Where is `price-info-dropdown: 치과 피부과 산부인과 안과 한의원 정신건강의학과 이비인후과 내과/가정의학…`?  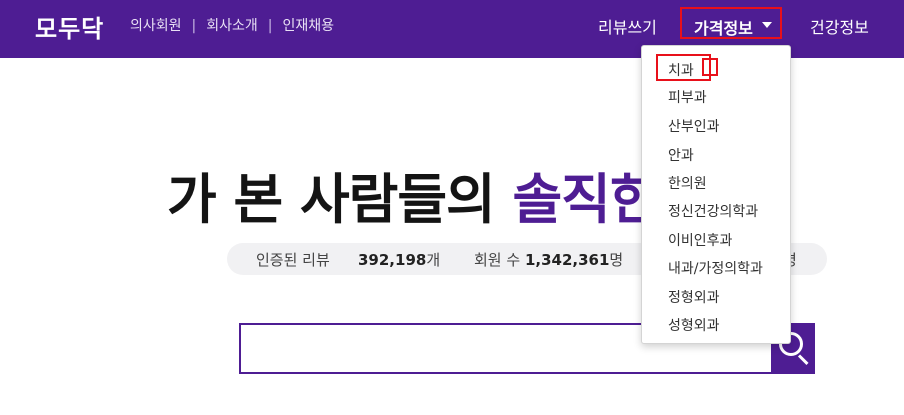
price-info-dropdown: 치과 피부과 산부인과 안과 한의원 정신건강의학과 이비인후과 내과/가정의학… is located at coordinates (716, 194).